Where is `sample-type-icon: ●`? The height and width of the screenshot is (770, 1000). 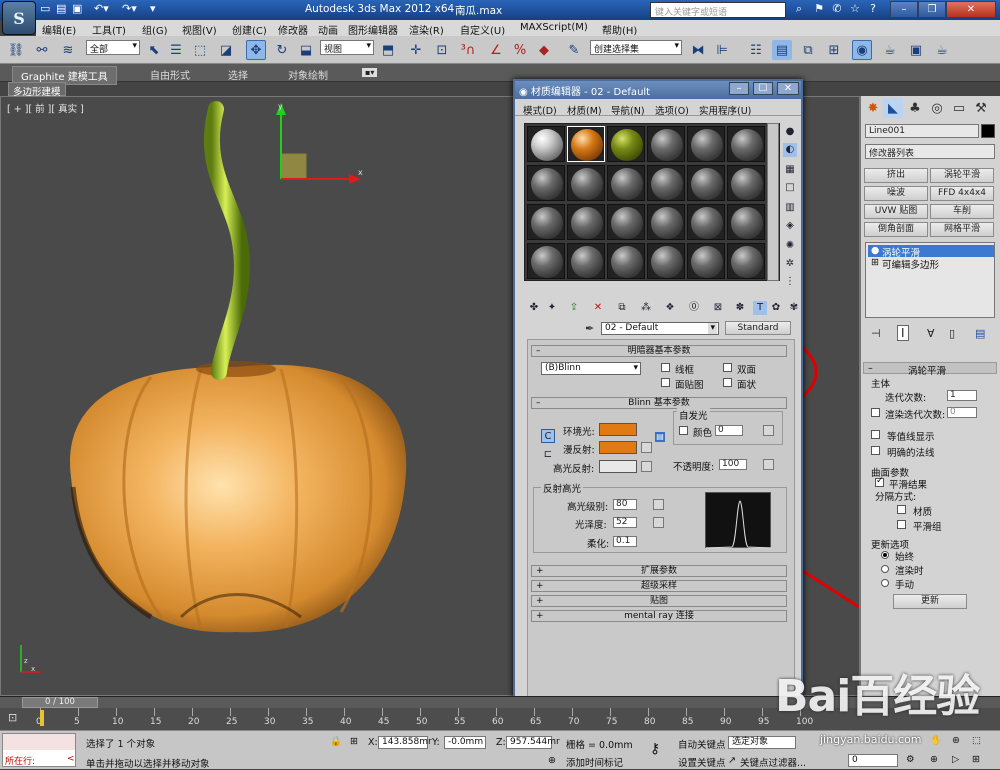 sample-type-icon: ● is located at coordinates (790, 132).